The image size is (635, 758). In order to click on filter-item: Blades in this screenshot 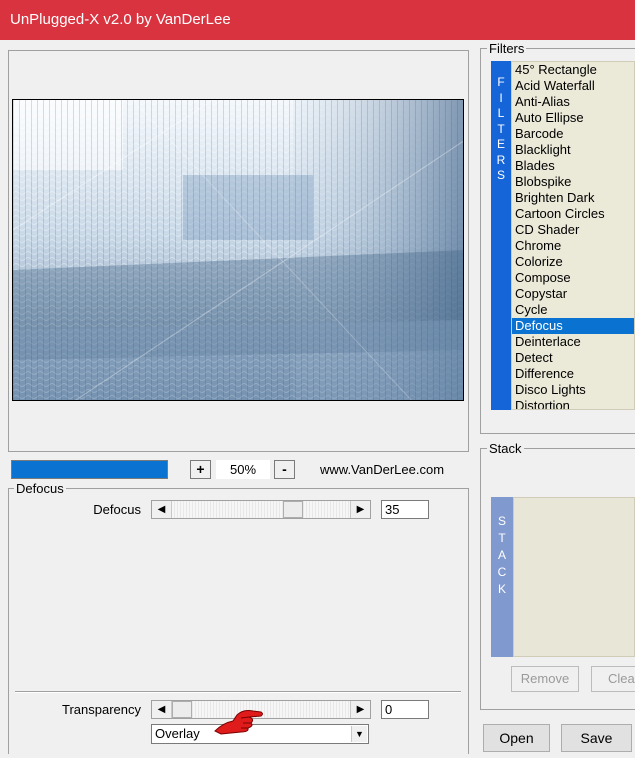, I will do `click(573, 166)`.